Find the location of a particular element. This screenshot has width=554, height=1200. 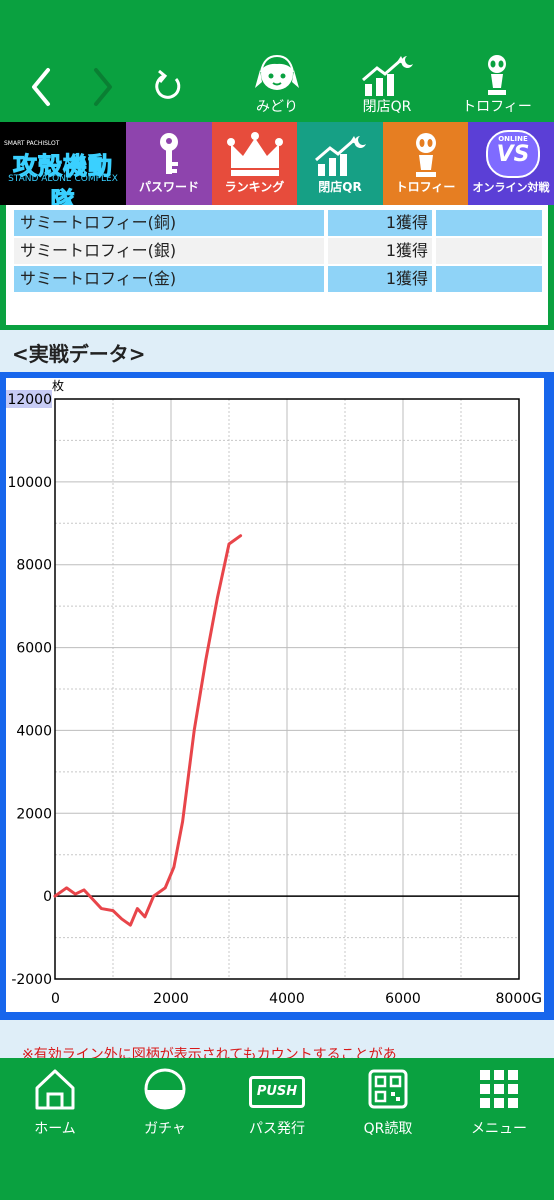

x-tick-label: 6000 is located at coordinates (403, 999).